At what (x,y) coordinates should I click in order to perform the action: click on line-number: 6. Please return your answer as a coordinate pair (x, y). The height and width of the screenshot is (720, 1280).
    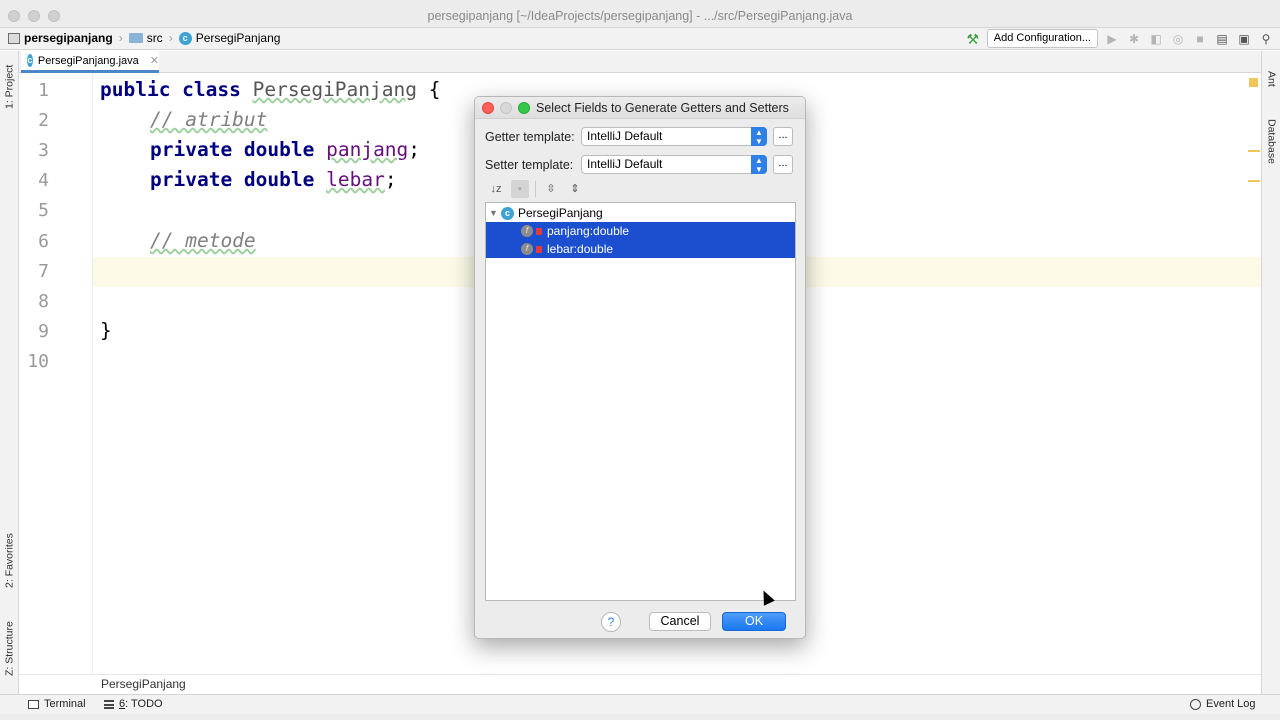
    Looking at the image, I should click on (43, 241).